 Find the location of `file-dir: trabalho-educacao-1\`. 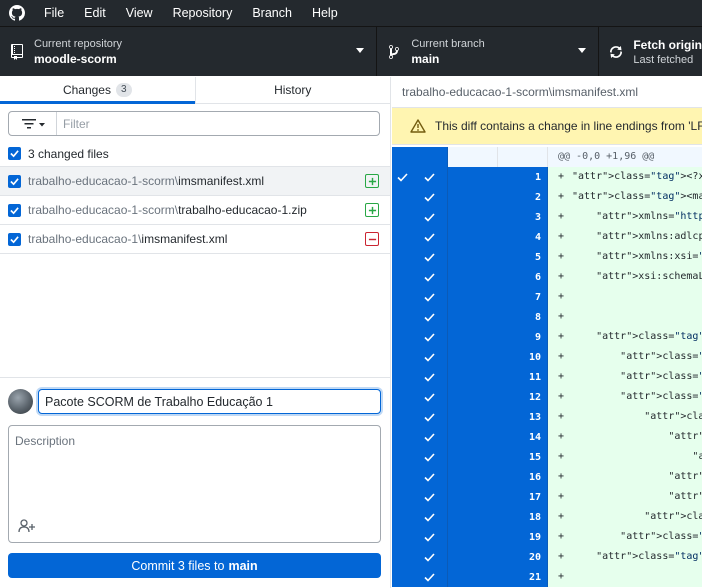

file-dir: trabalho-educacao-1\ is located at coordinates (85, 239).